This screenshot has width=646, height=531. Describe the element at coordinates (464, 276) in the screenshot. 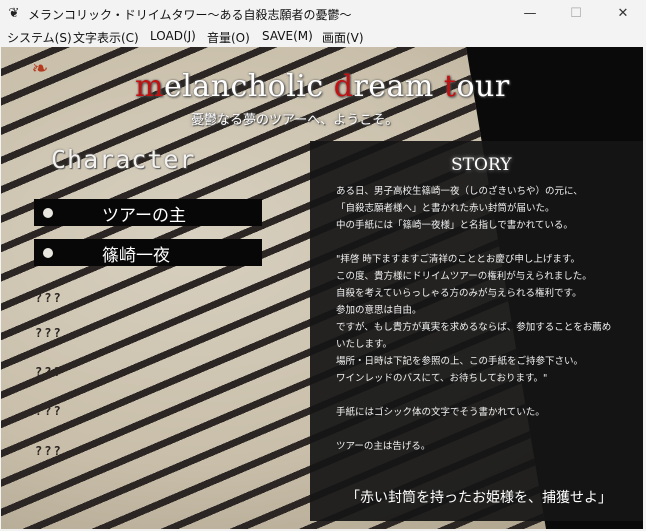

I see `story-line: この度、貴方様にドリイムツアーの権利が与えられました。` at that location.